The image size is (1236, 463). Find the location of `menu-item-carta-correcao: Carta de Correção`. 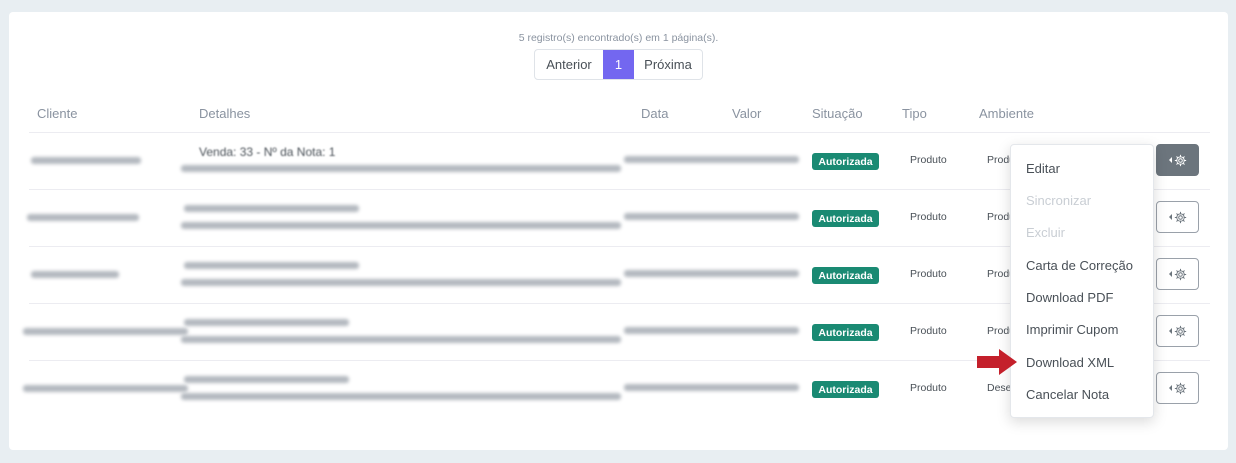

menu-item-carta-correcao: Carta de Correção is located at coordinates (1079, 265).